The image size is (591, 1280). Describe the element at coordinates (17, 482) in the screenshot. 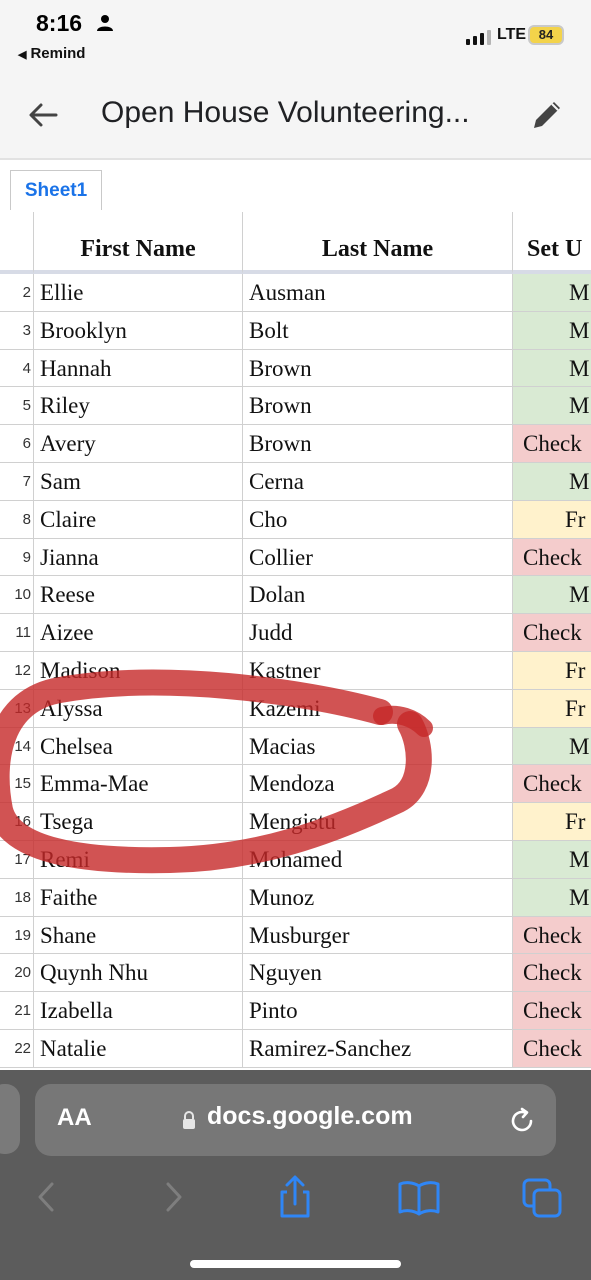

I see `row-number: 7` at that location.